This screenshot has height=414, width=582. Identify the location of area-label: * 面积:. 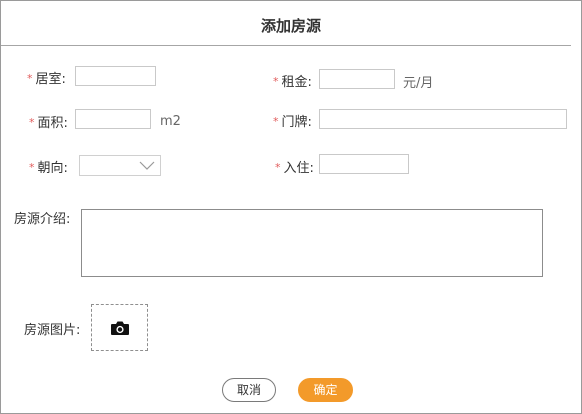
(48, 121).